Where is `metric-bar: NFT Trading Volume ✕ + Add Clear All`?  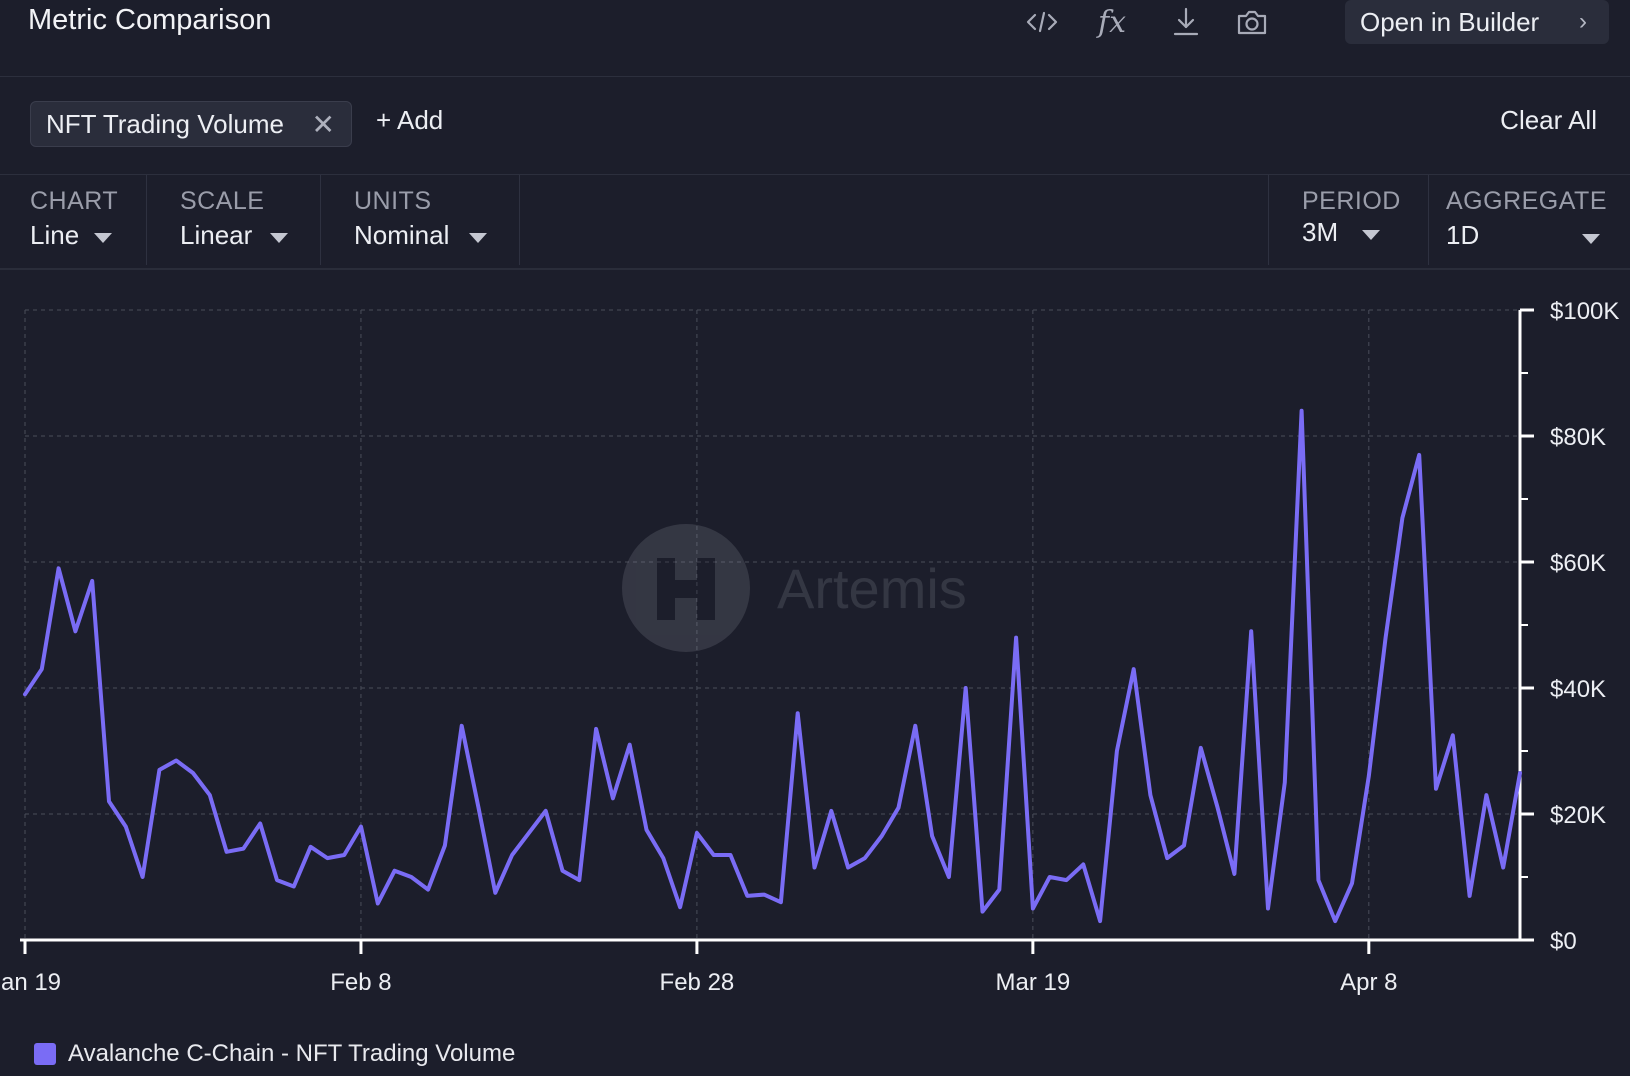 metric-bar: NFT Trading Volume ✕ + Add Clear All is located at coordinates (815, 126).